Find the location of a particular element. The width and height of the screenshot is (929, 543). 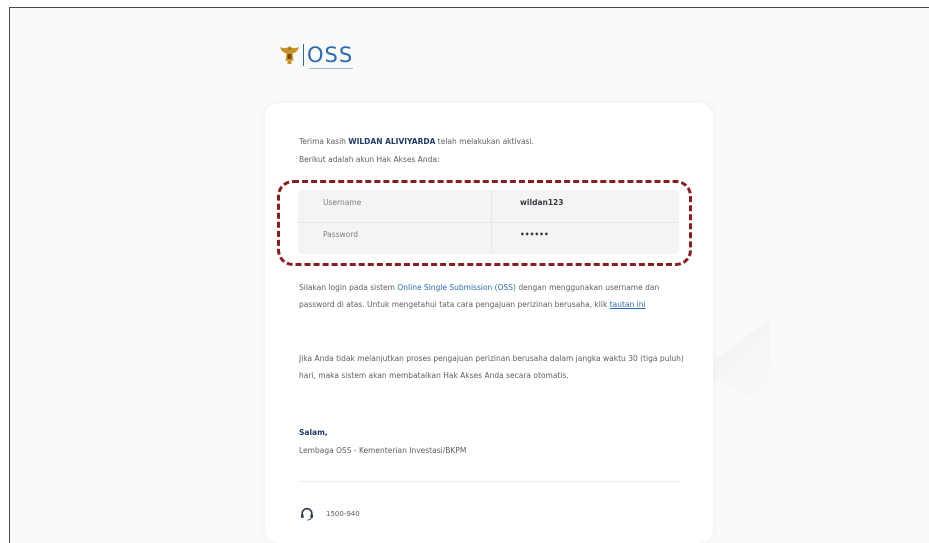

greeting-suffix: telah melakukan aktivasi. is located at coordinates (485, 141).